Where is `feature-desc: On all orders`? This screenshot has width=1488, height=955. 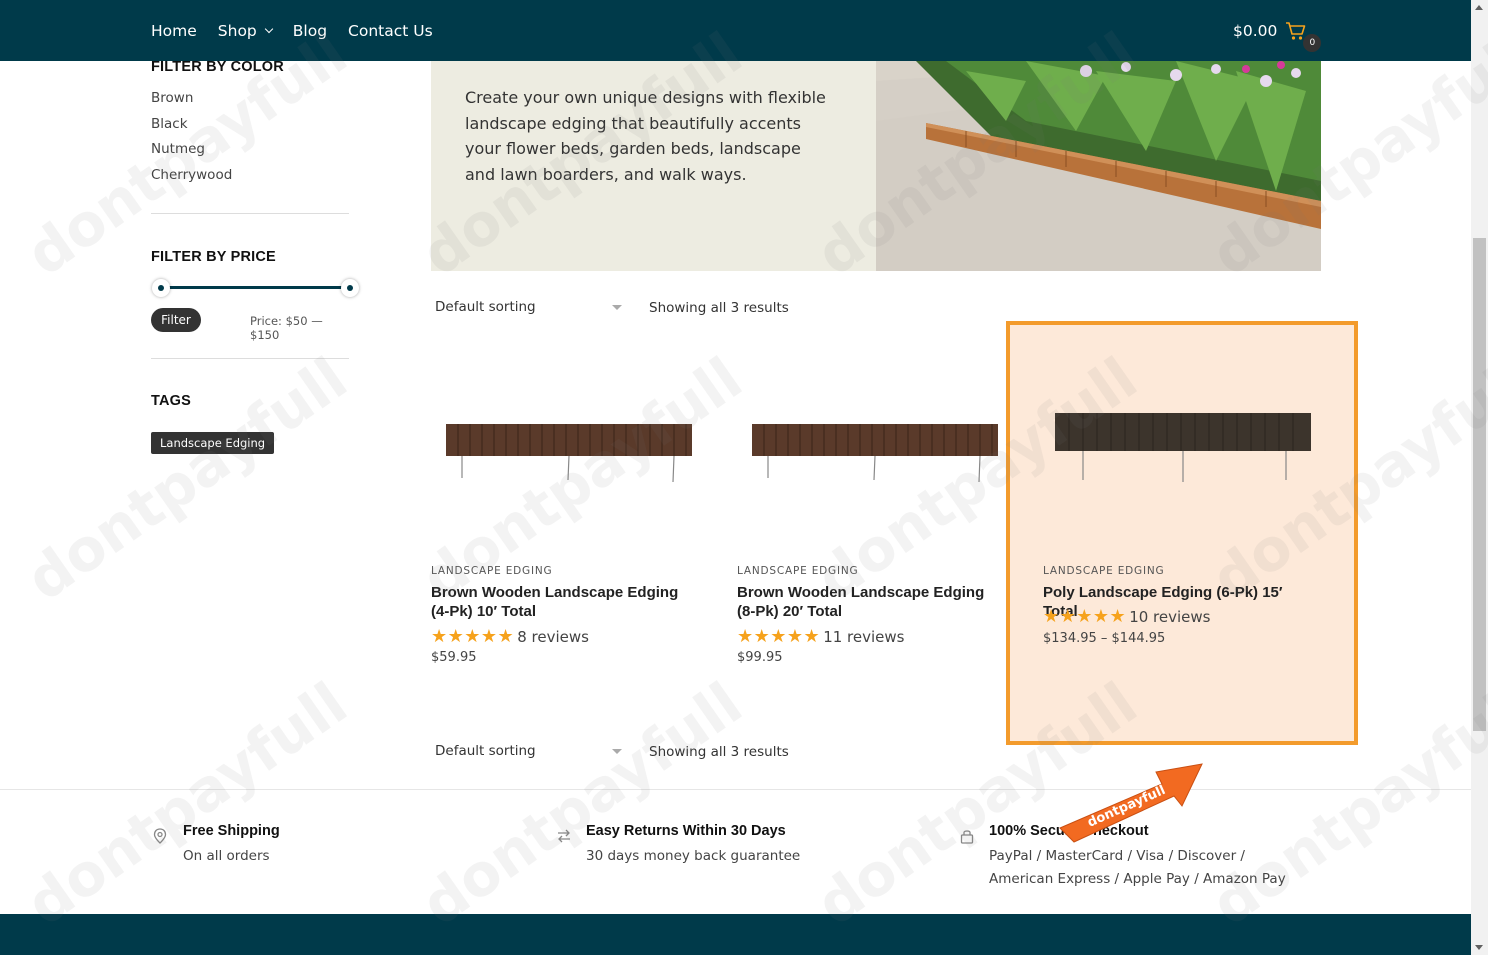 feature-desc: On all orders is located at coordinates (226, 856).